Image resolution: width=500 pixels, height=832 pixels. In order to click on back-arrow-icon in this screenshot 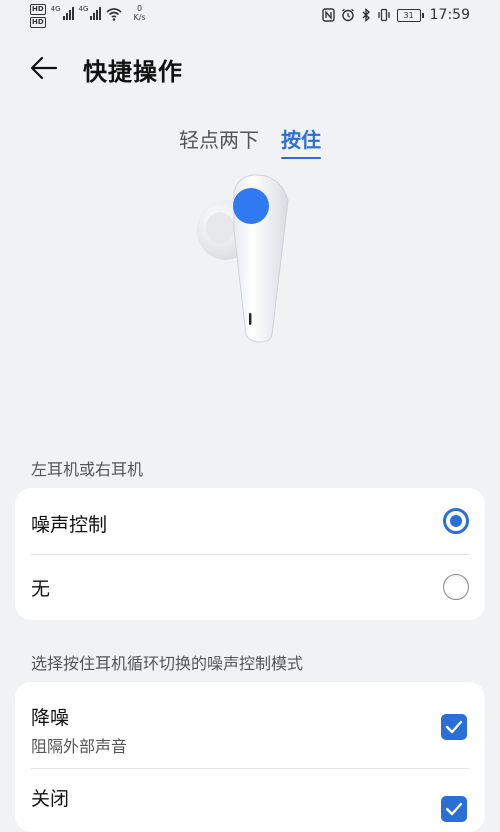, I will do `click(44, 68)`.